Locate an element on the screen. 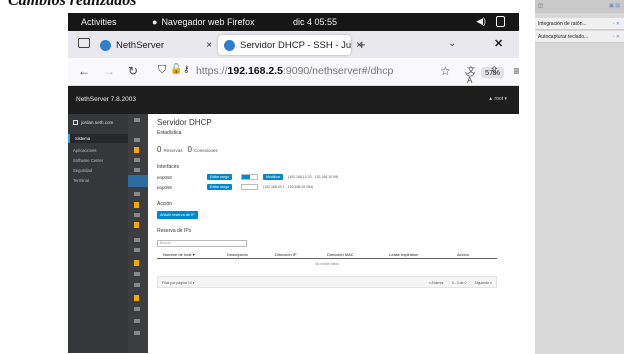 The height and width of the screenshot is (354, 624). toolbar-icons: ☆ ◡ ⇧ ≡ is located at coordinates (479, 71).